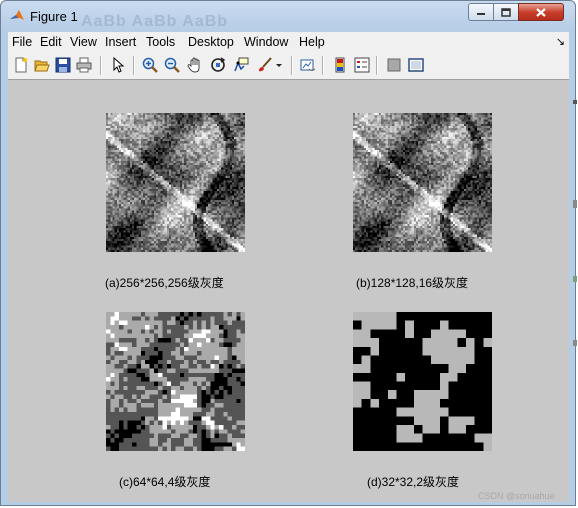 The height and width of the screenshot is (508, 578). Describe the element at coordinates (288, 16) in the screenshot. I see `title-bar: Figure 1 AaBb AaBb AaBb` at that location.